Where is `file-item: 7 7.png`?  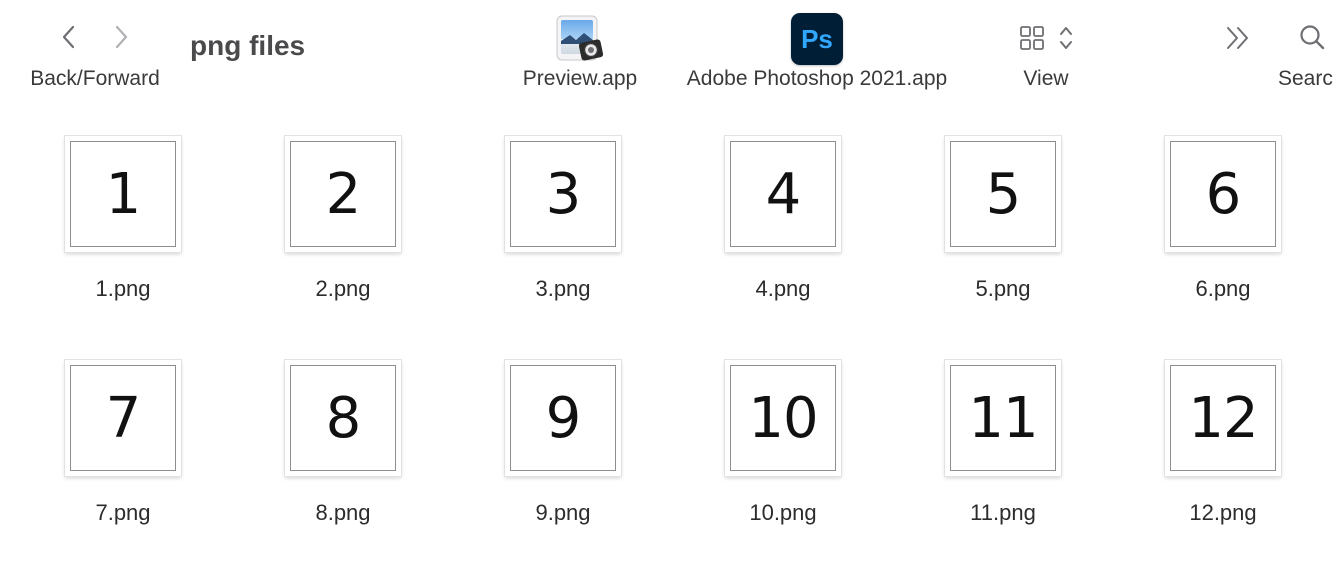
file-item: 7 7.png is located at coordinates (119, 436).